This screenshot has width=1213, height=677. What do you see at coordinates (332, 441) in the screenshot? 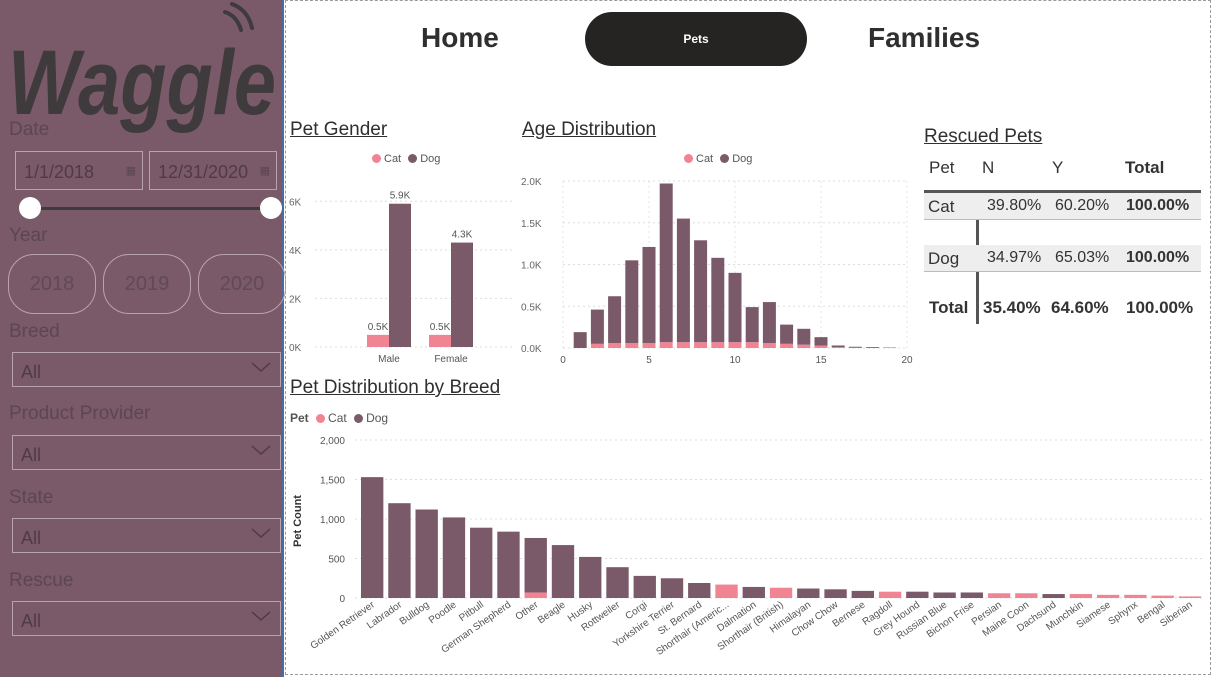
I see `y-tick-label: 2,000` at bounding box center [332, 441].